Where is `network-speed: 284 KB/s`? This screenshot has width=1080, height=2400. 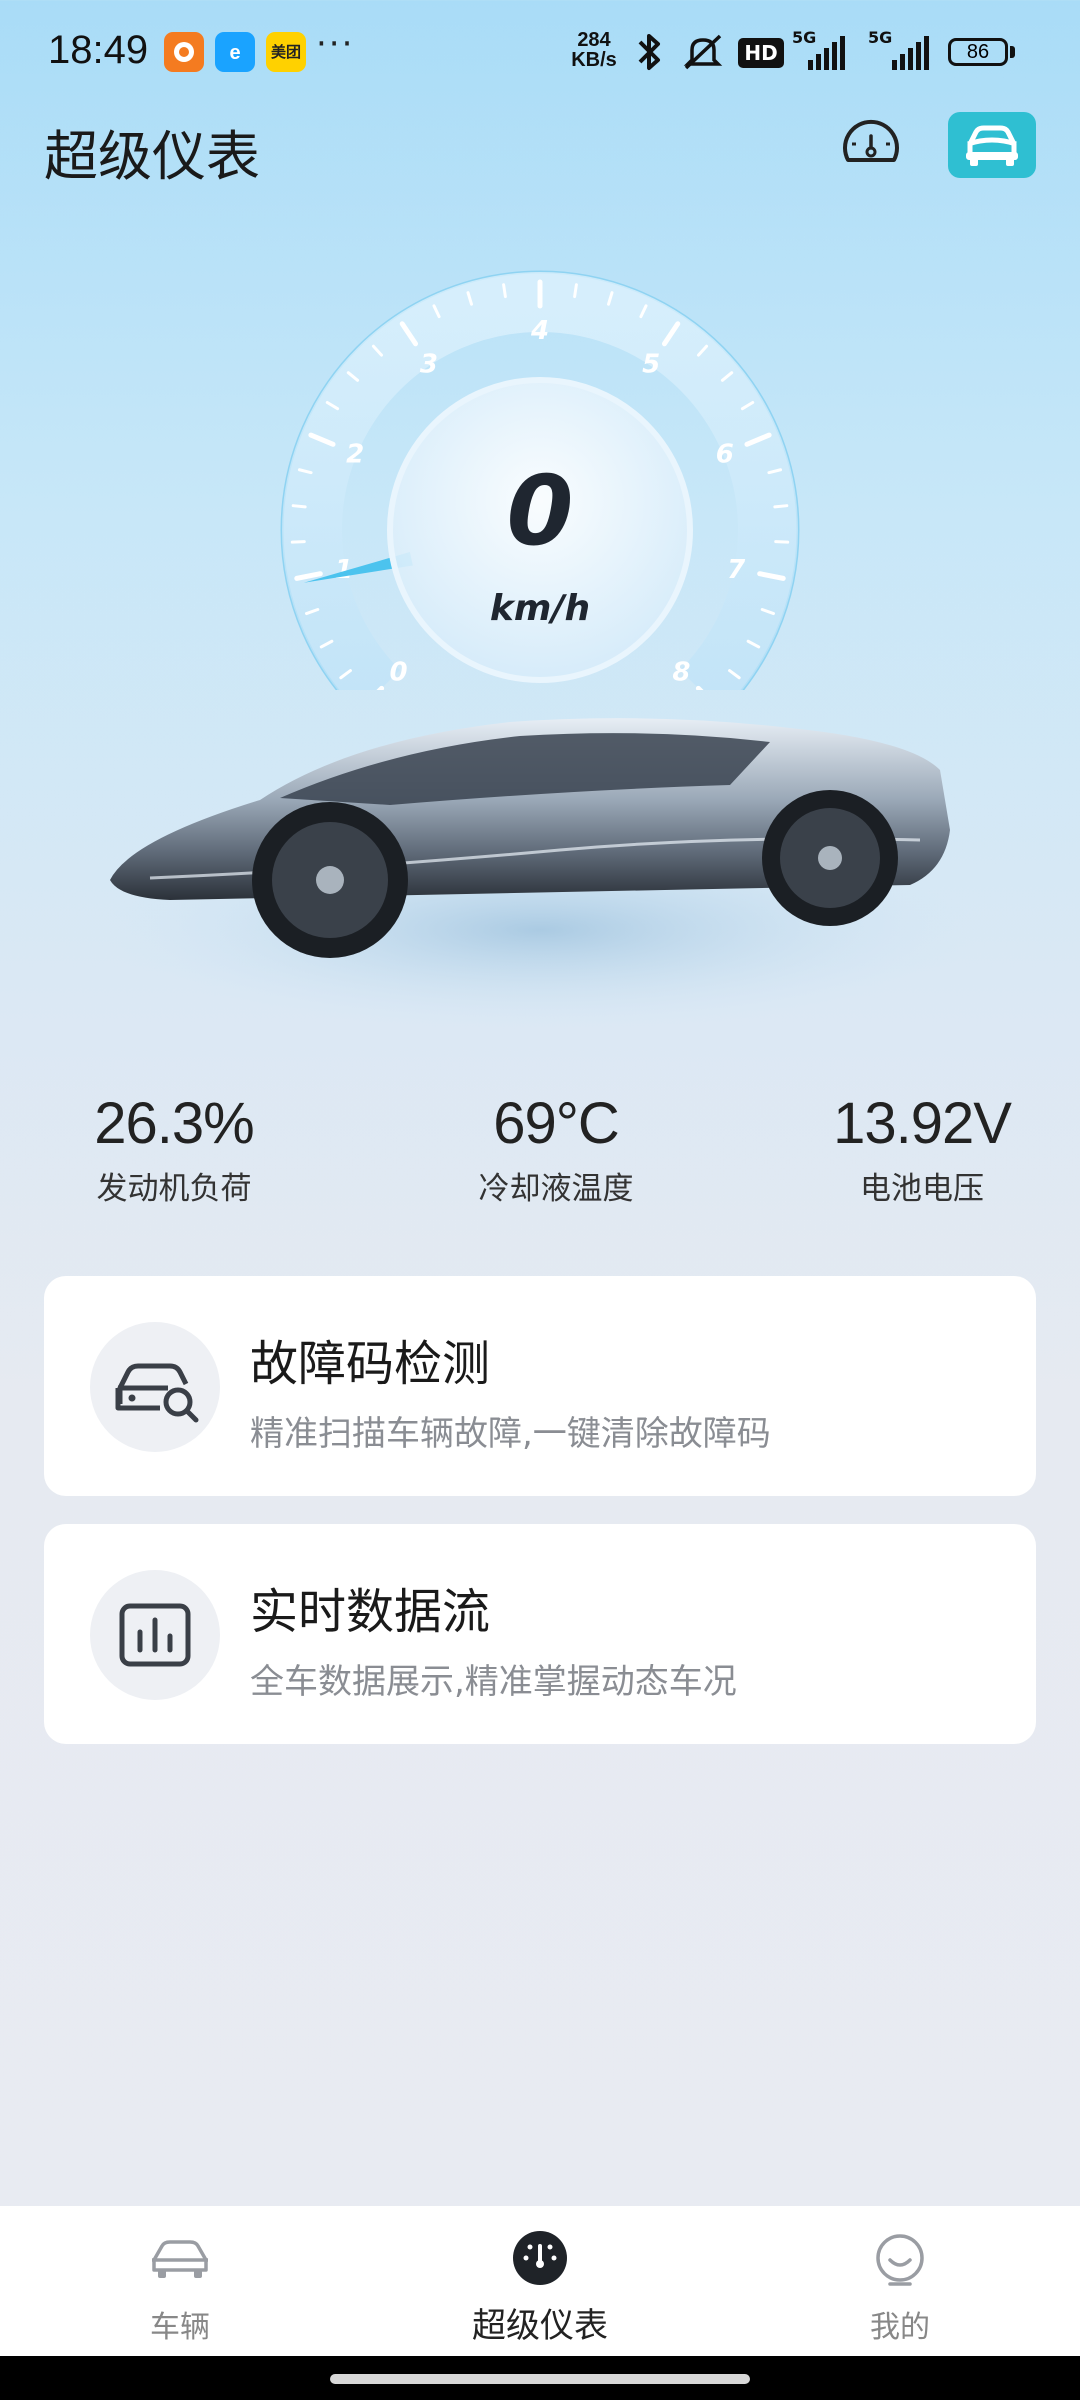 network-speed: 284 KB/s is located at coordinates (594, 50).